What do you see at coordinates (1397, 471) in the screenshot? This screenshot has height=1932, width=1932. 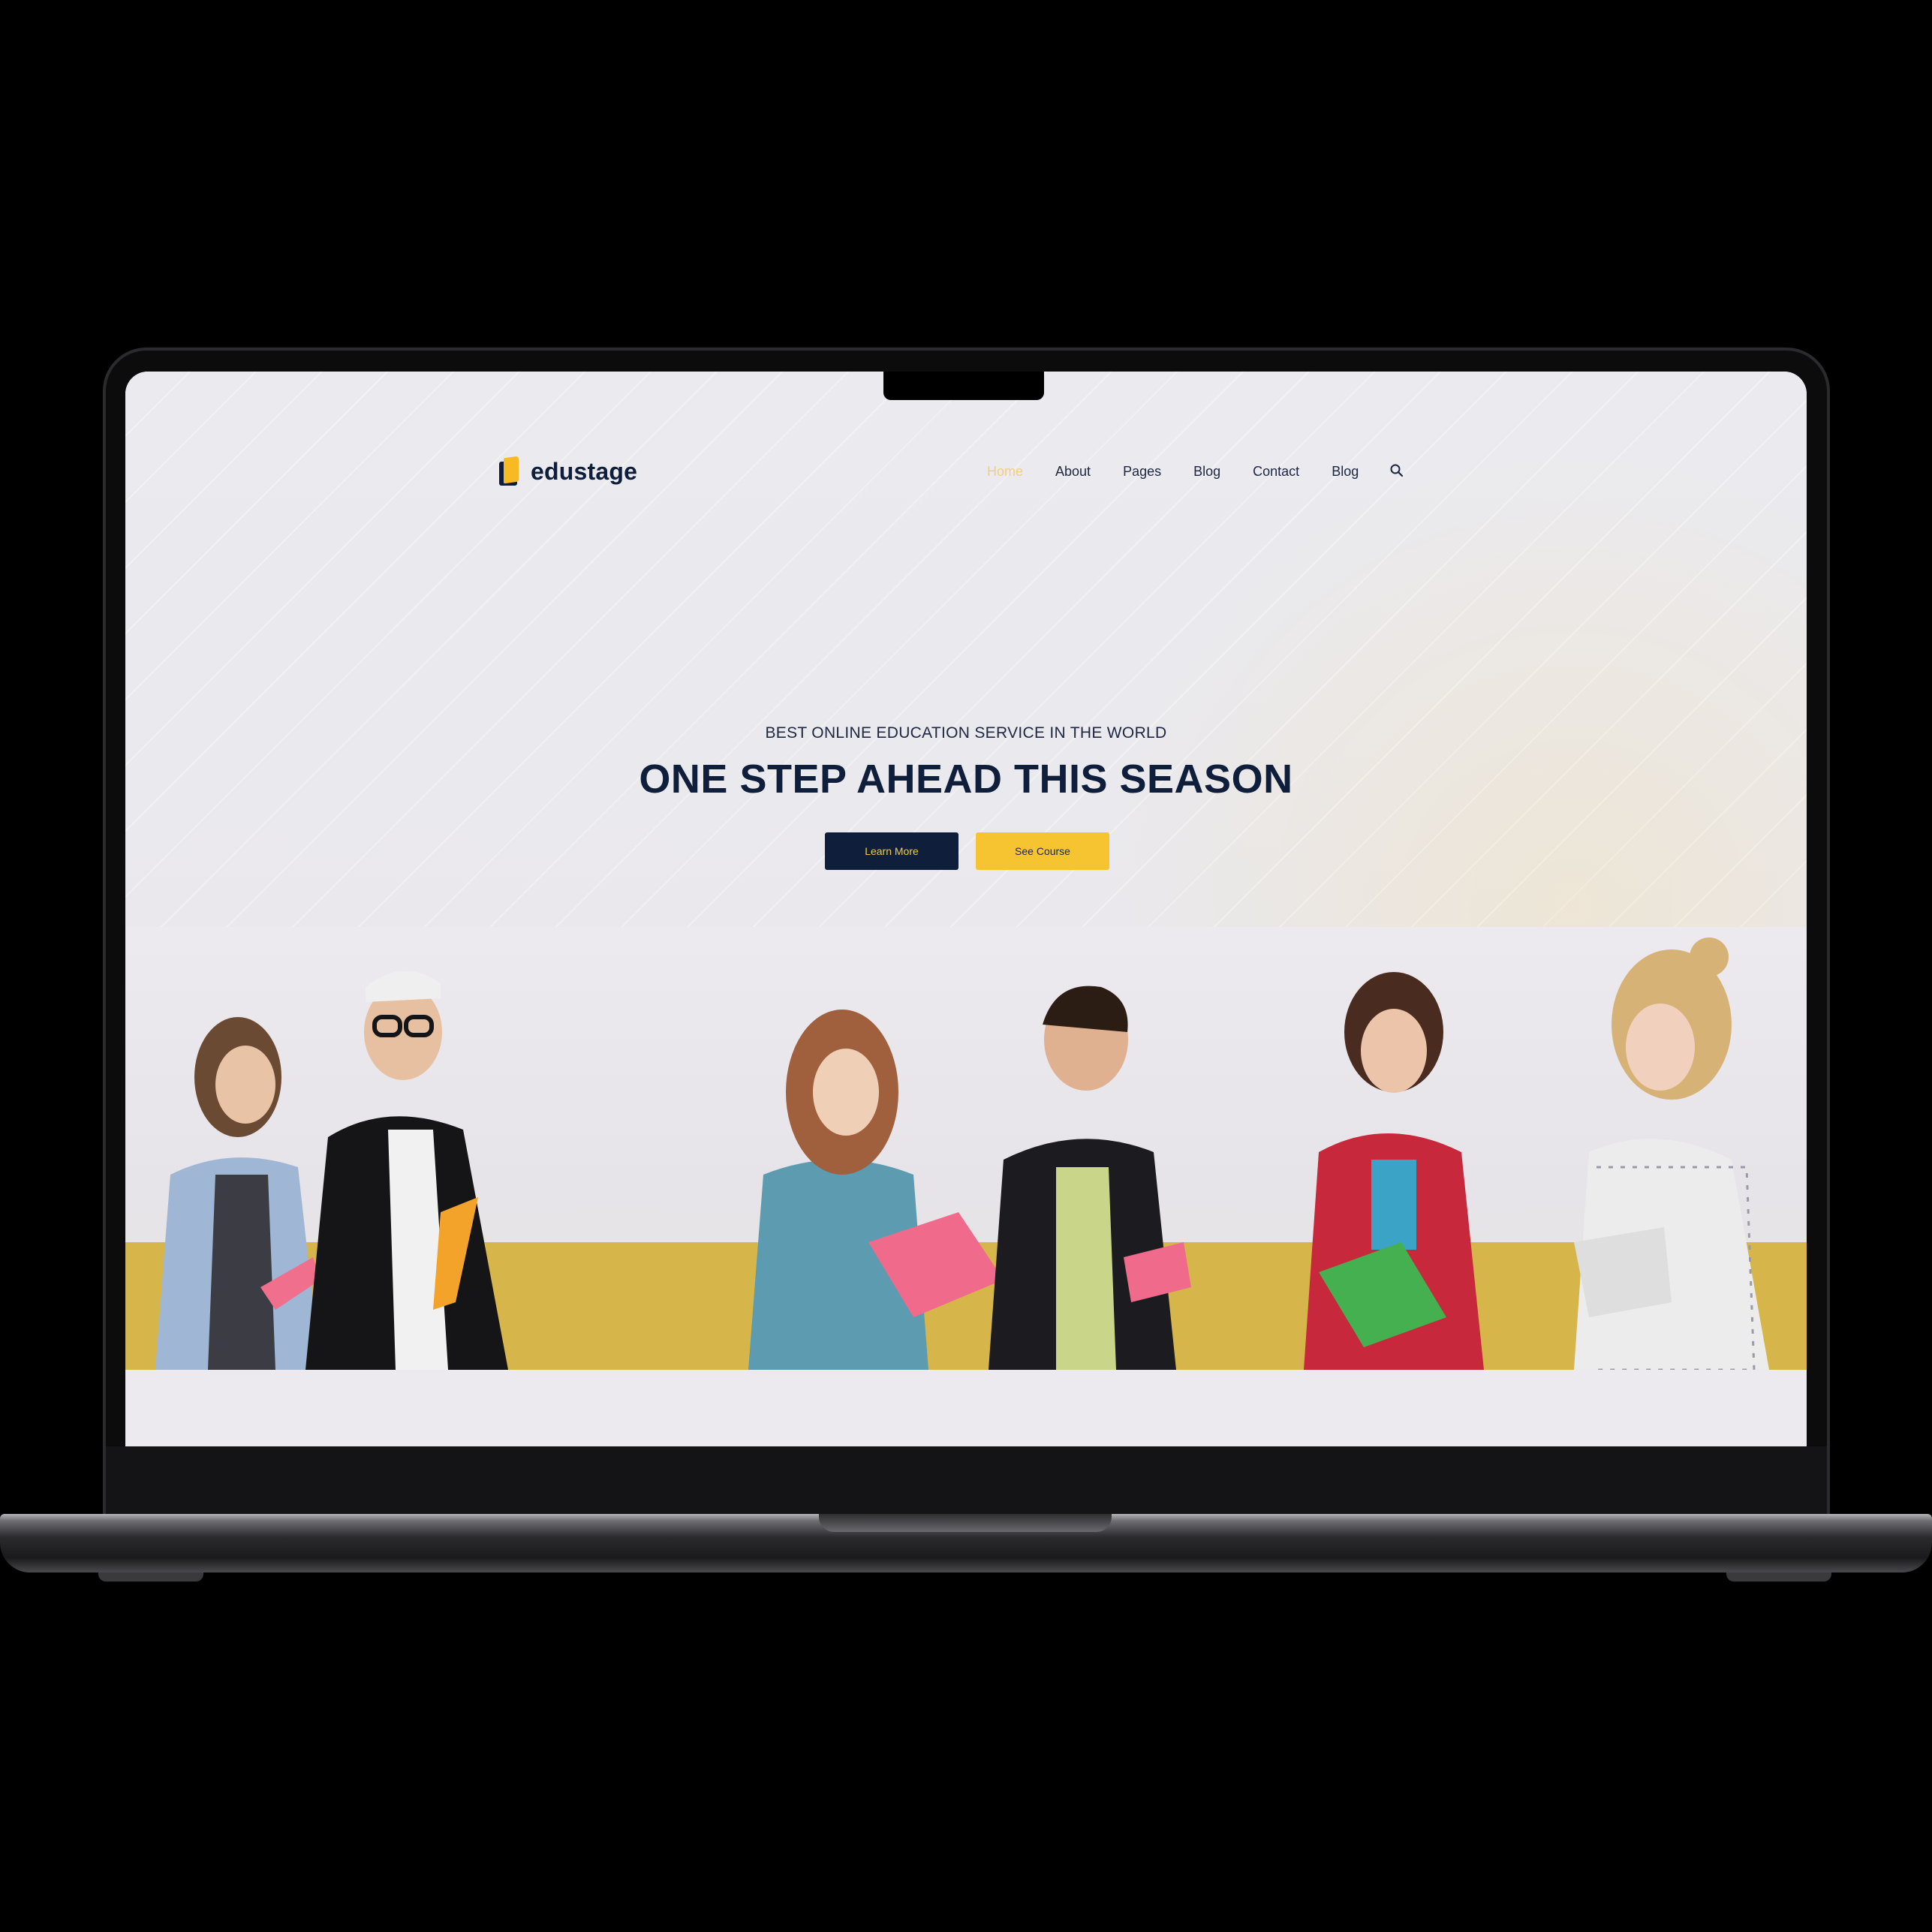 I see `search-icon` at bounding box center [1397, 471].